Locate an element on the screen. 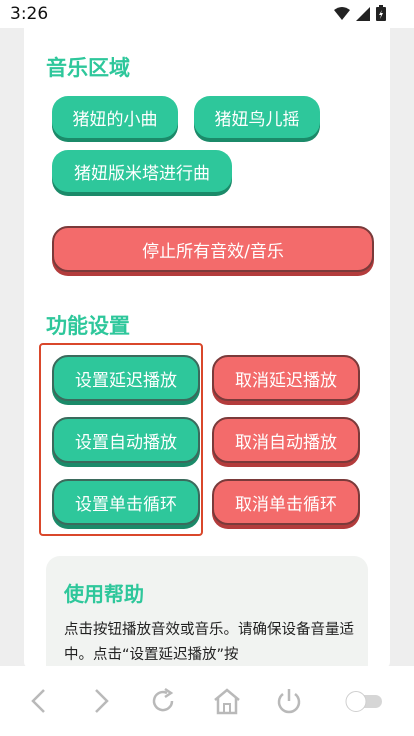 The image size is (414, 736). set-auto-button: 设置自动播放 is located at coordinates (126, 440).